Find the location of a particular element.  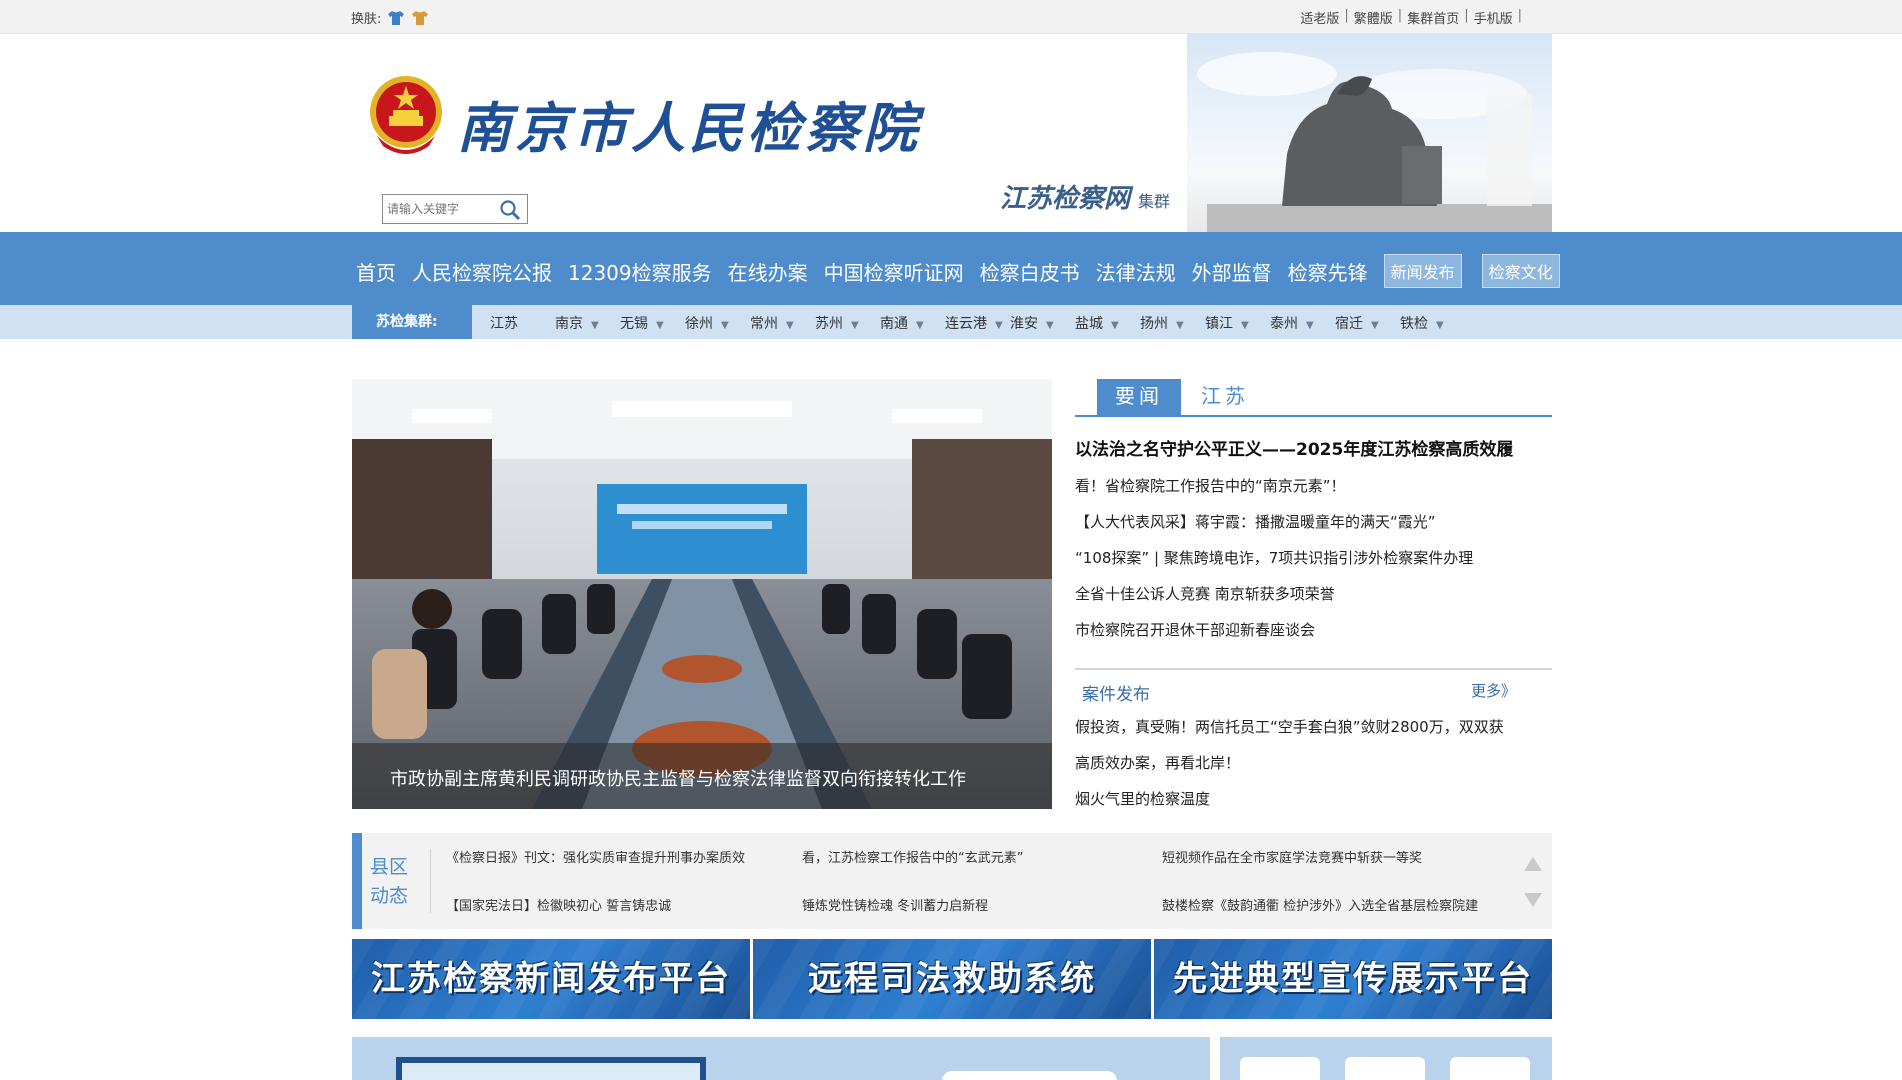

case-item: 烟火气里的检察温度 is located at coordinates (1289, 806).